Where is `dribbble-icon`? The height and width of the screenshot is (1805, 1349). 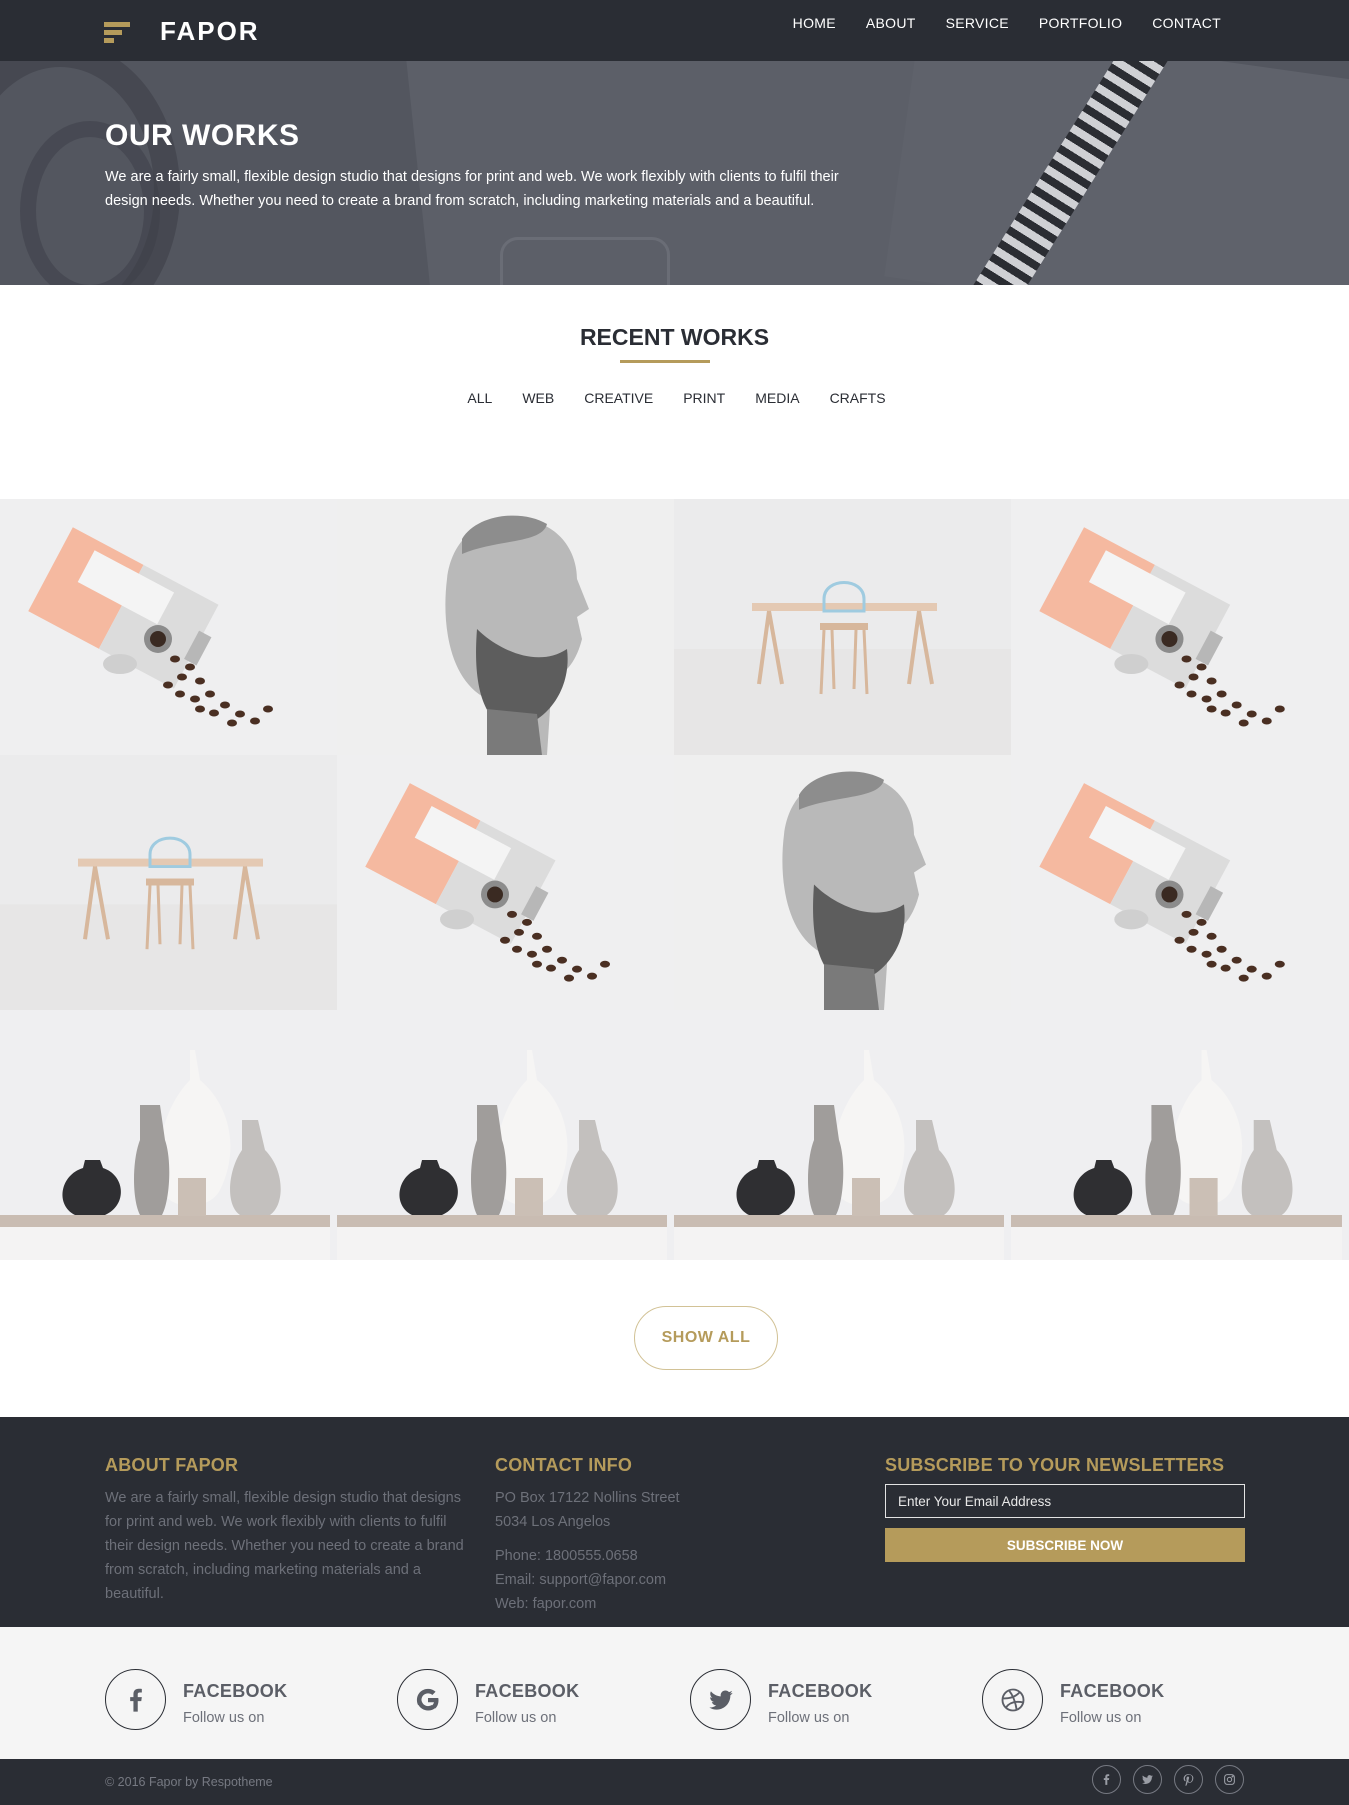
dribbble-icon is located at coordinates (1012, 1699).